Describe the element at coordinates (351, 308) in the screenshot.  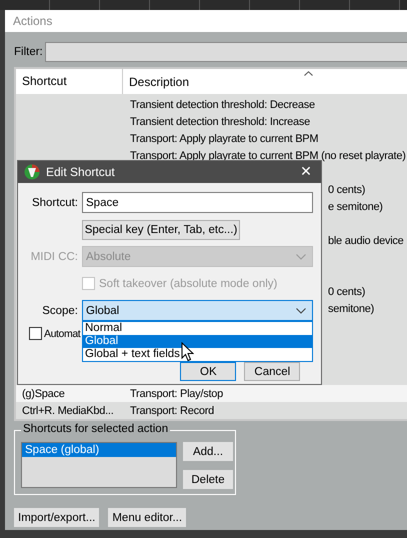
I see `description-cell: semitone)` at that location.